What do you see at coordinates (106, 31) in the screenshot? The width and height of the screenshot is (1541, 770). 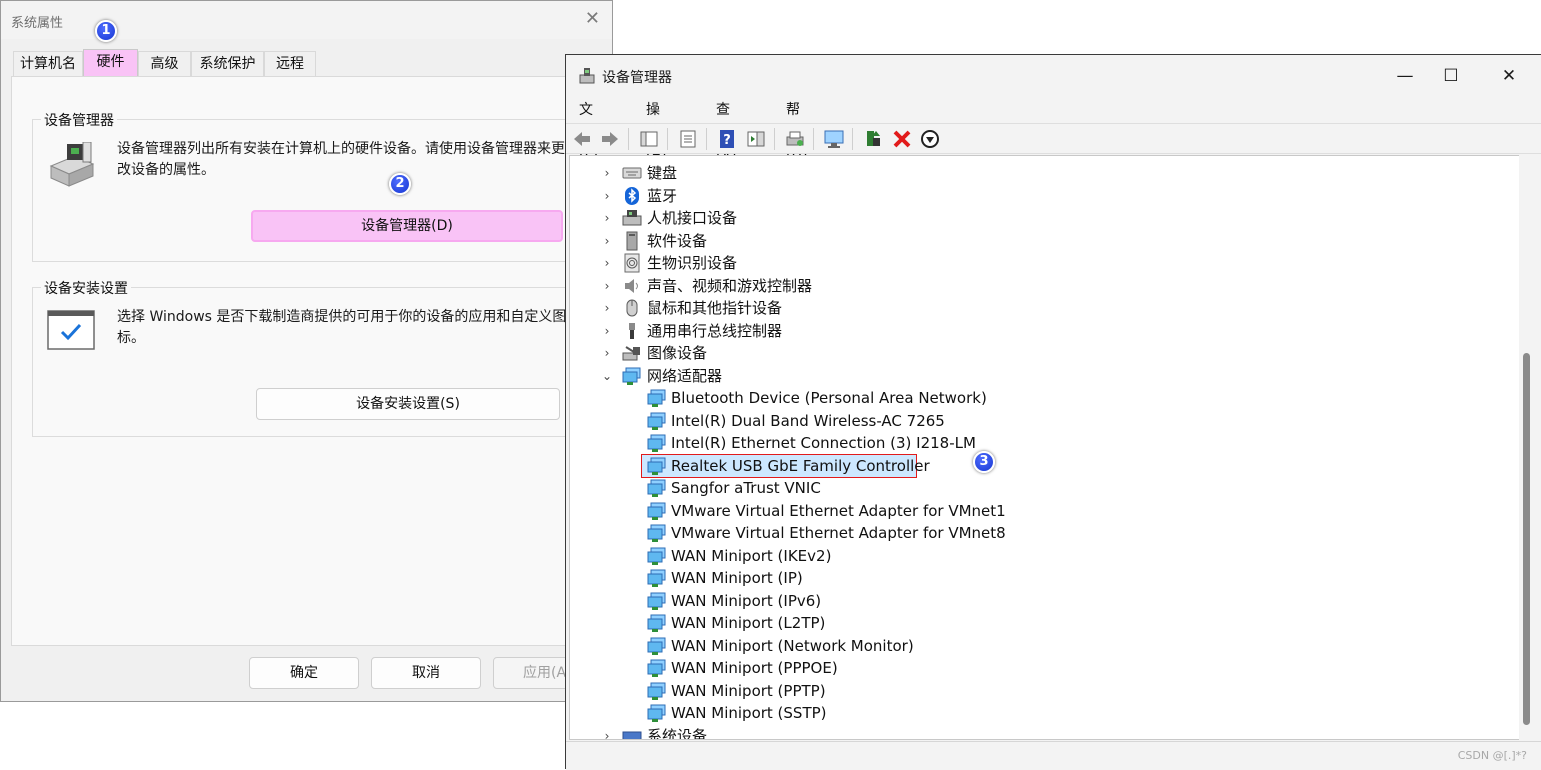 I see `step-marker-1: 1` at bounding box center [106, 31].